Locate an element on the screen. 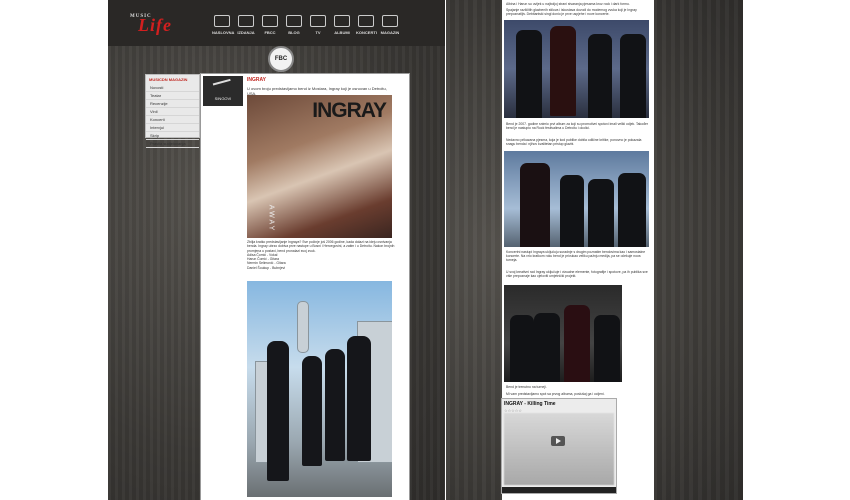  member-line: Daniel Šoukup - Bubnjevi is located at coordinates (266, 267).